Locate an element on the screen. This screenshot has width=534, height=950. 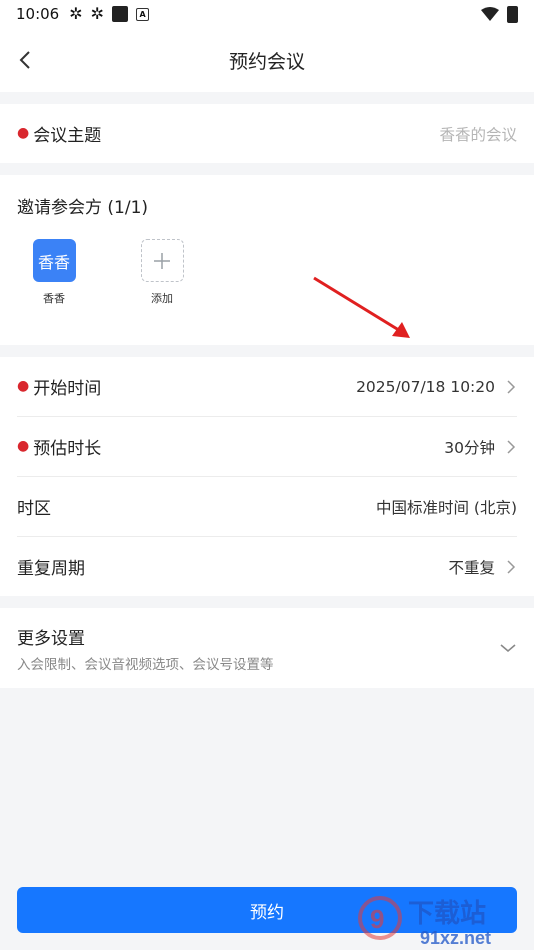
add-participant-button is located at coordinates (162, 260).